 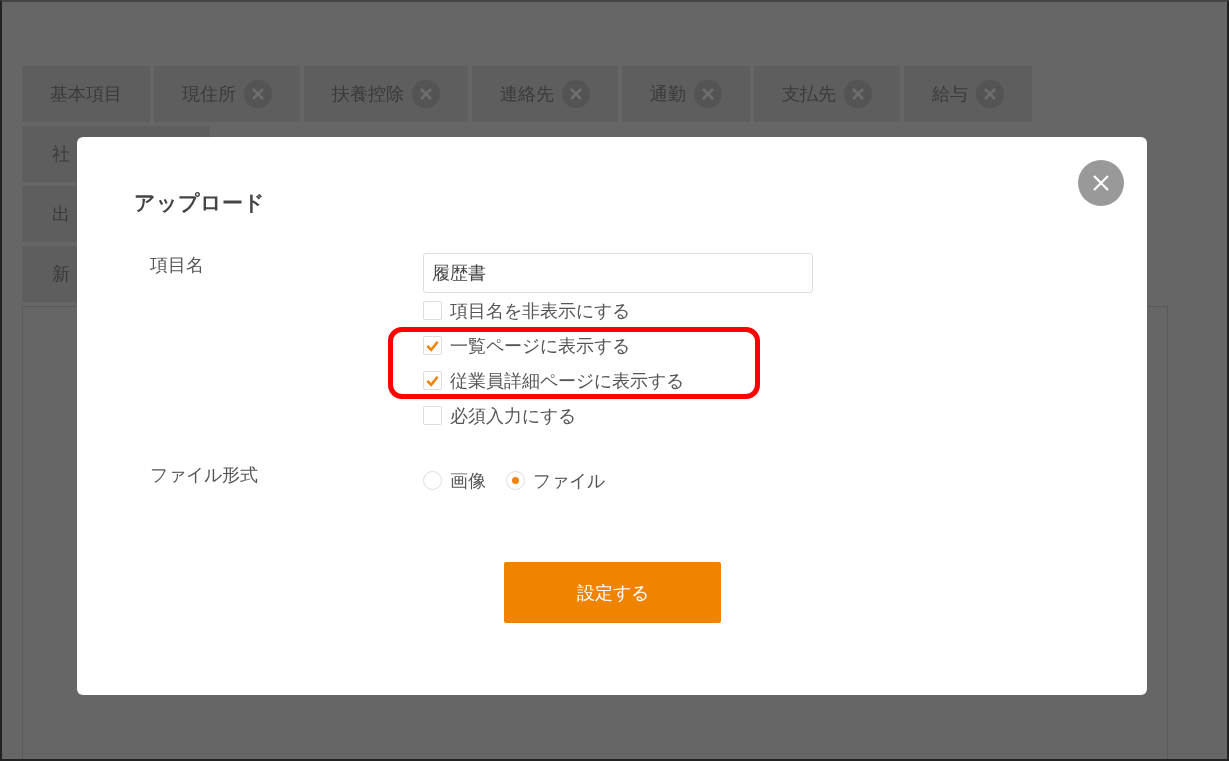 I want to click on radio-label: 画像, so click(x=468, y=480).